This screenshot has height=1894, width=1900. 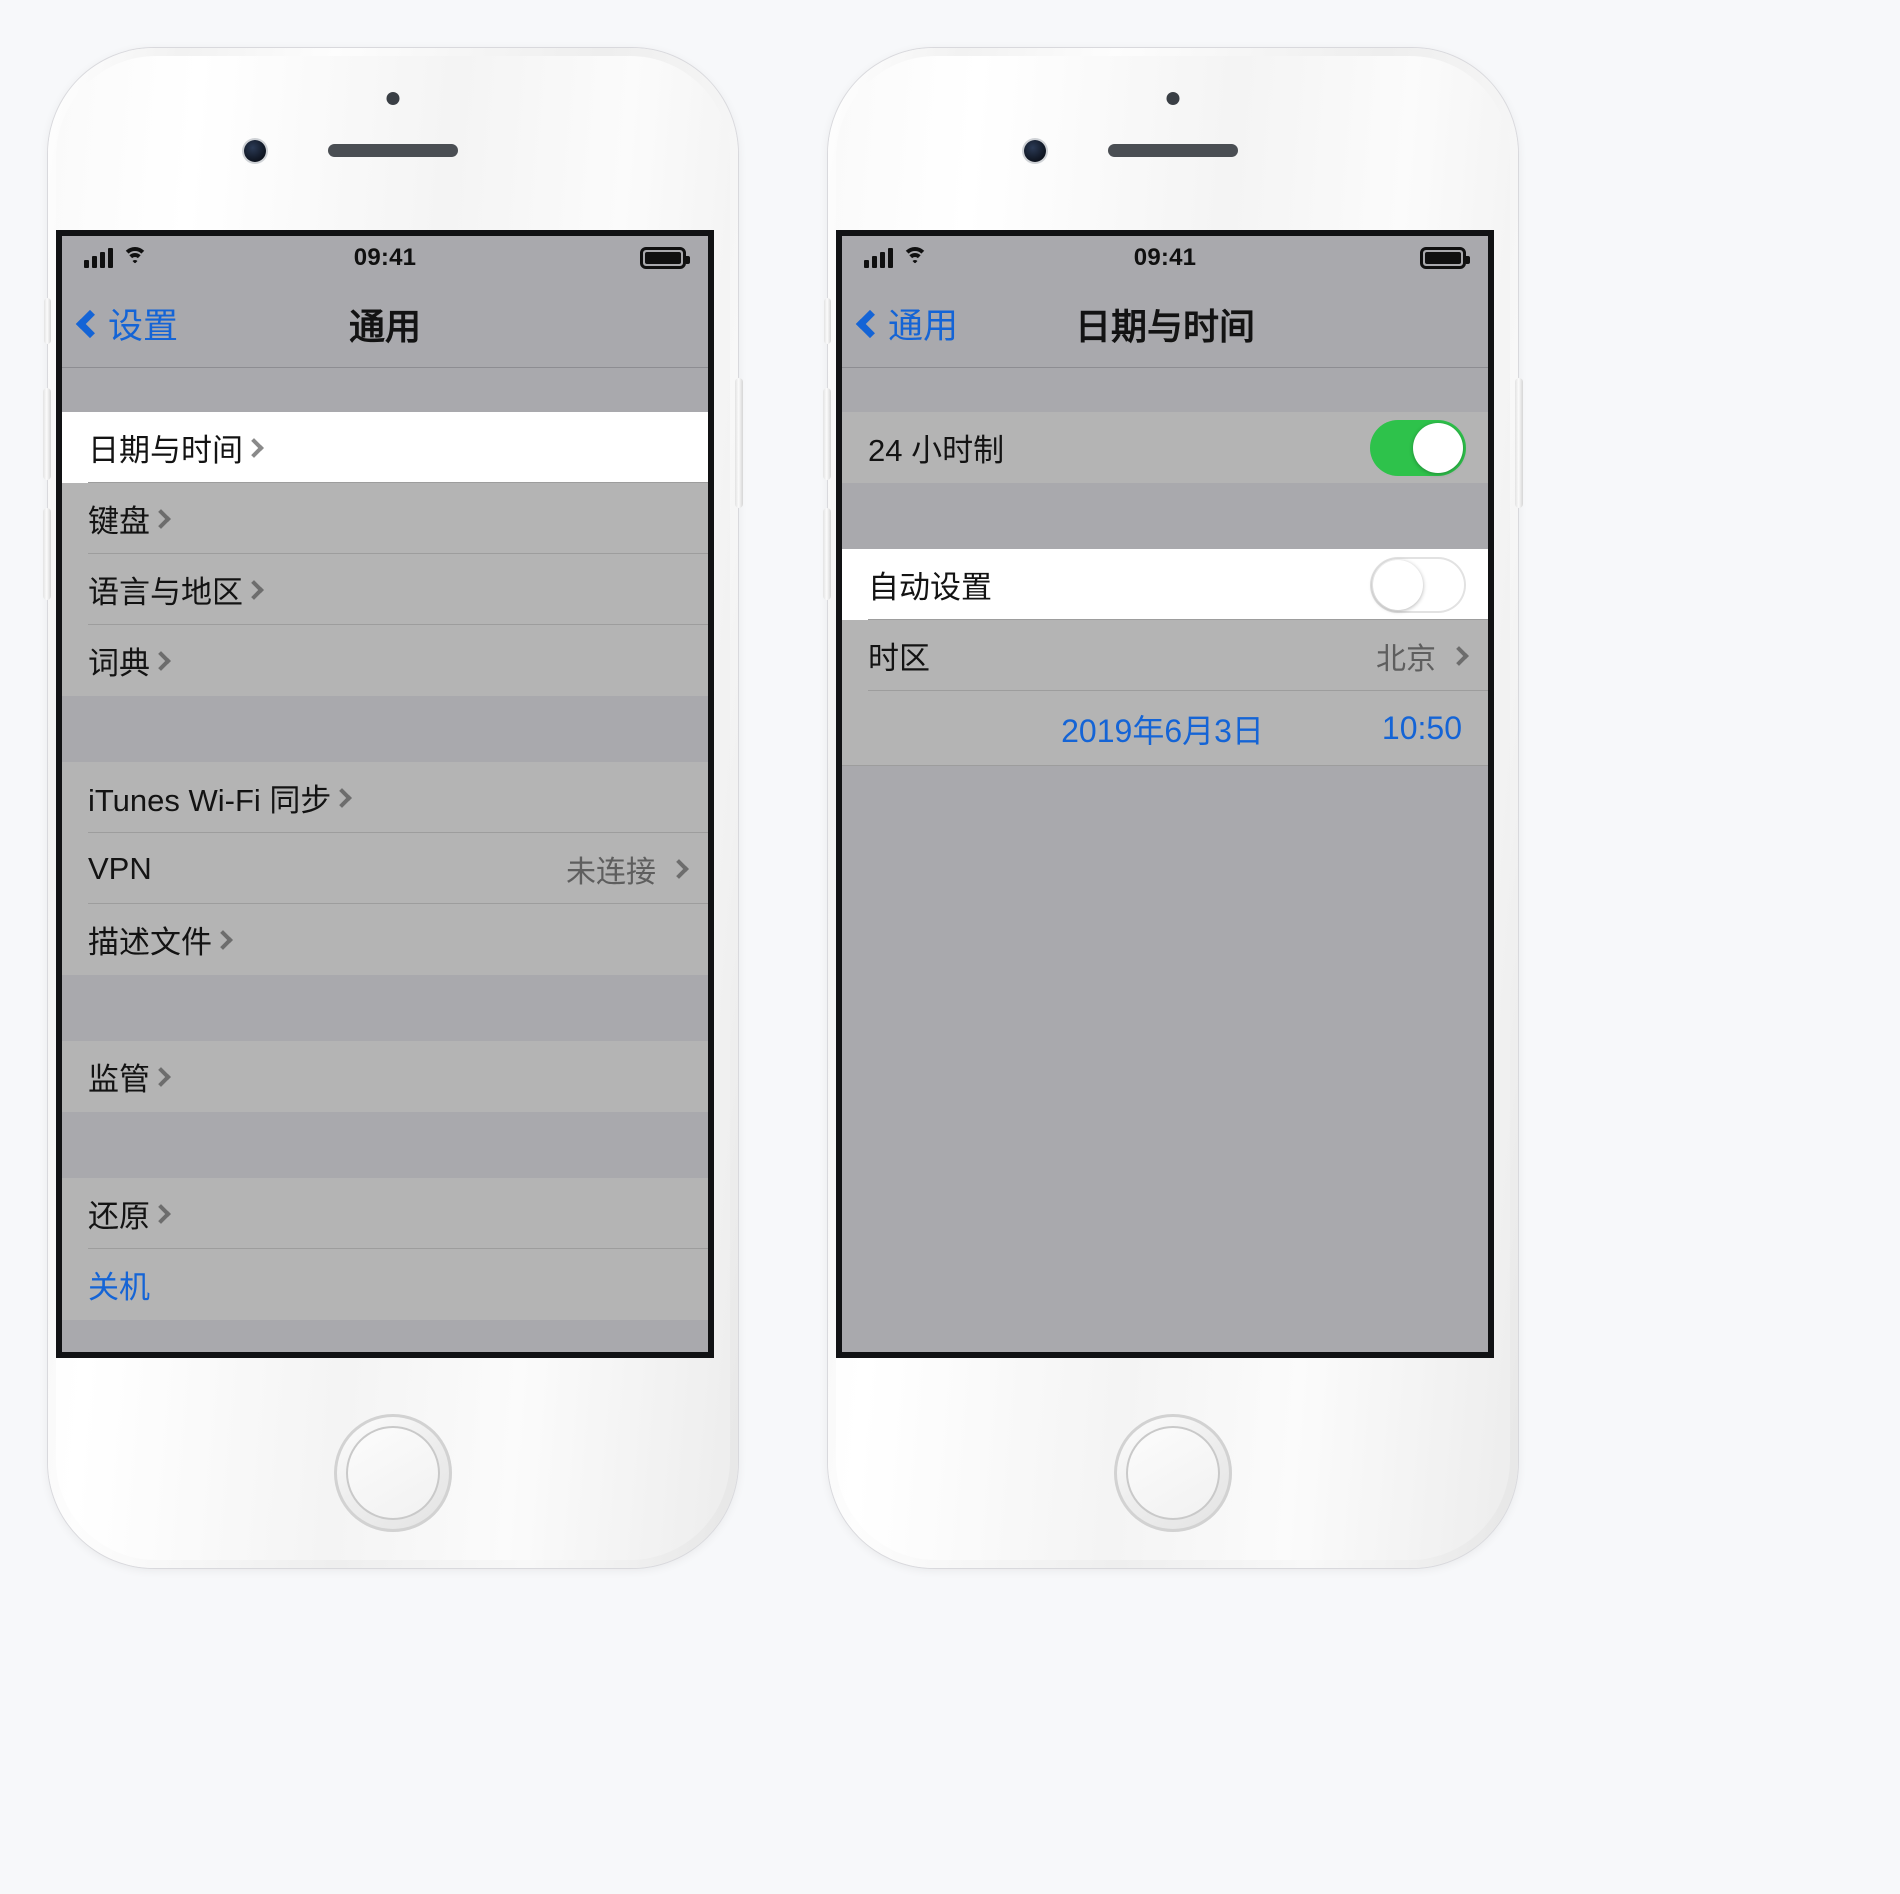 What do you see at coordinates (385, 447) in the screenshot?
I see `list-item-date-time: 日期与时间` at bounding box center [385, 447].